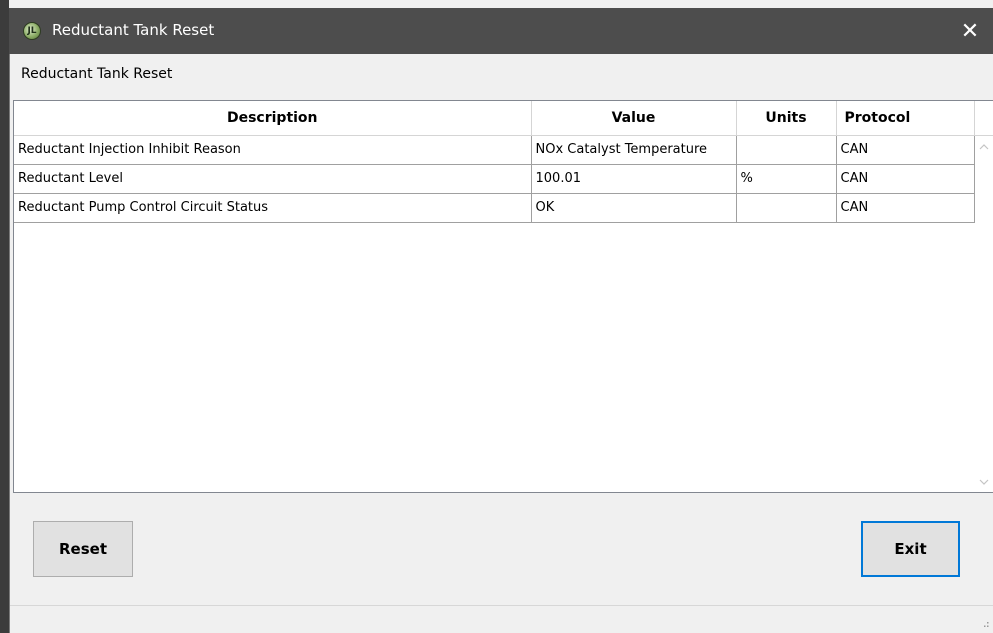 The image size is (993, 633). Describe the element at coordinates (133, 30) in the screenshot. I see `window-title: Reductant Tank Reset` at that location.